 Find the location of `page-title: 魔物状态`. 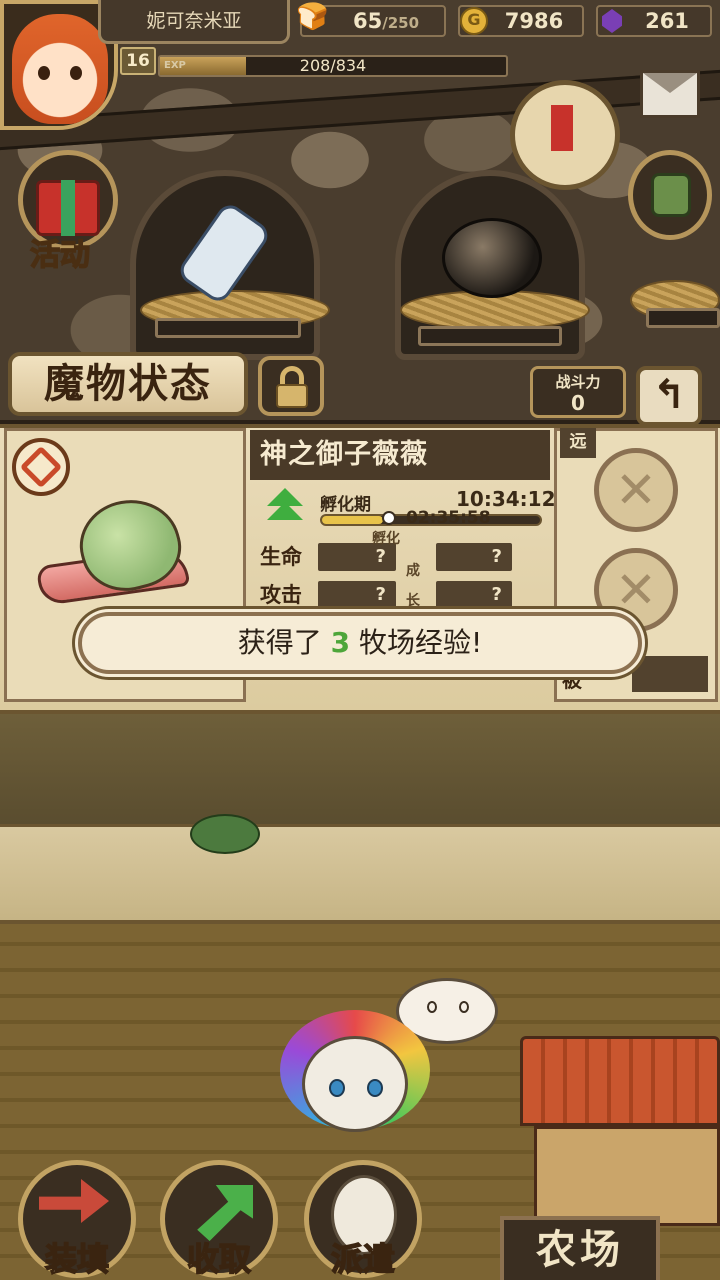

page-title: 魔物状态 is located at coordinates (128, 384).